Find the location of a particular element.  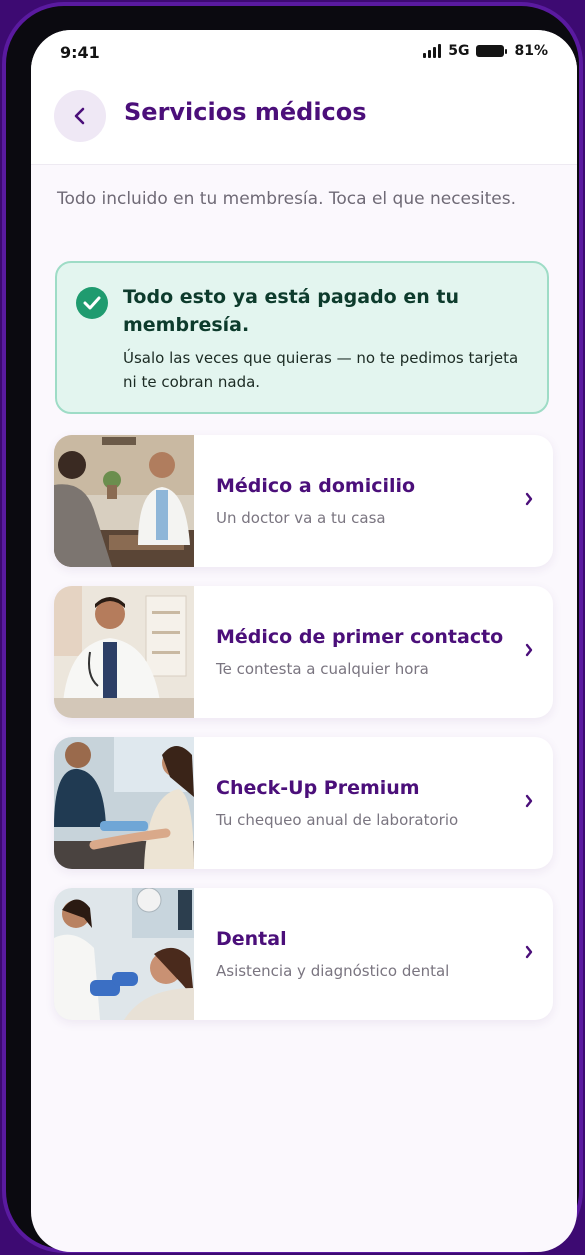

smiling-doctor-photo is located at coordinates (124, 652).